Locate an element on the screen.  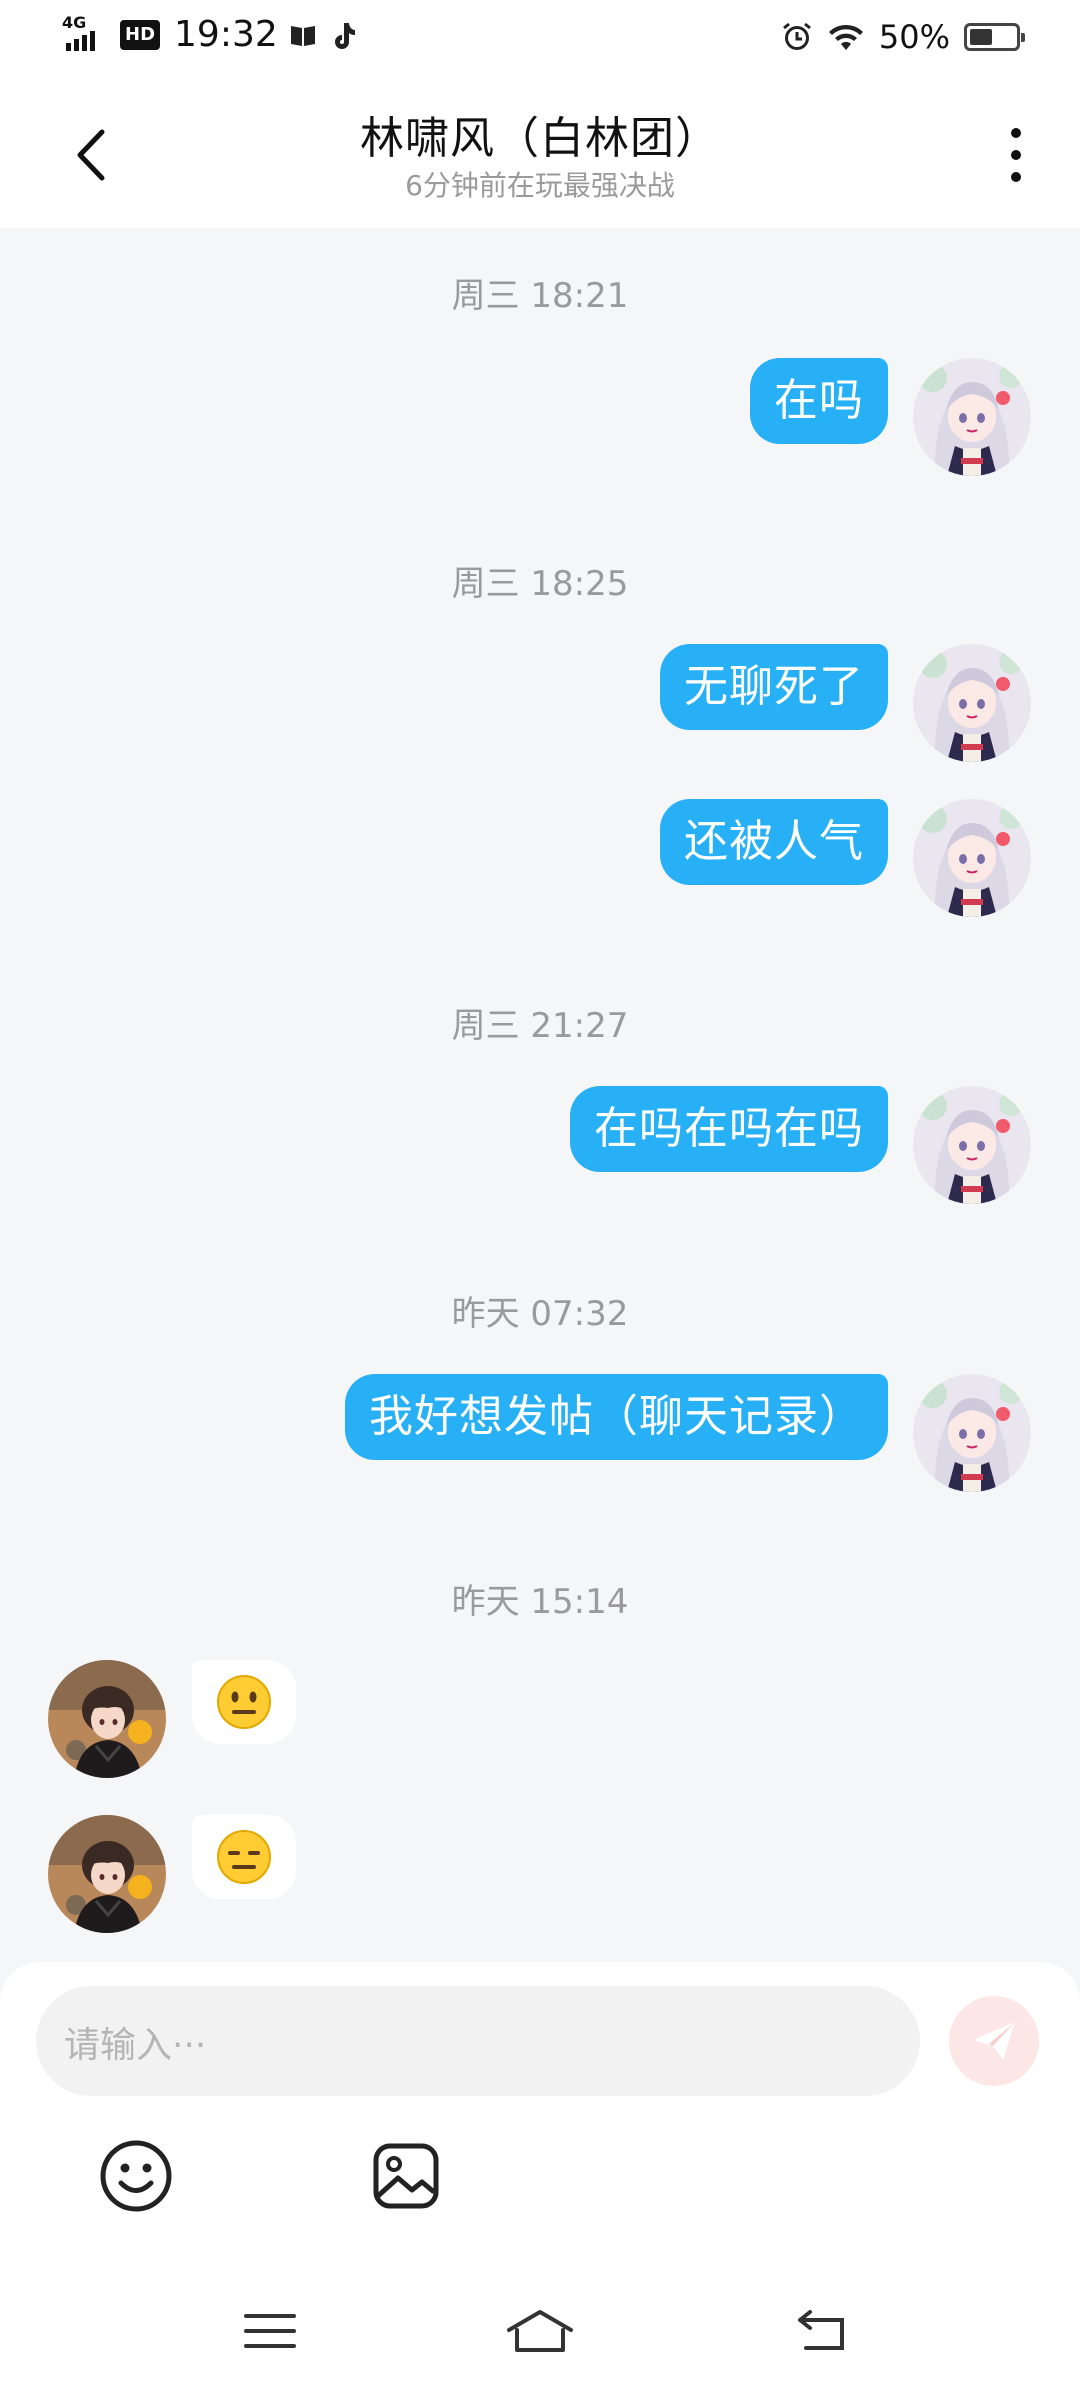
timestamp: 周三 18:25 is located at coordinates (540, 584).